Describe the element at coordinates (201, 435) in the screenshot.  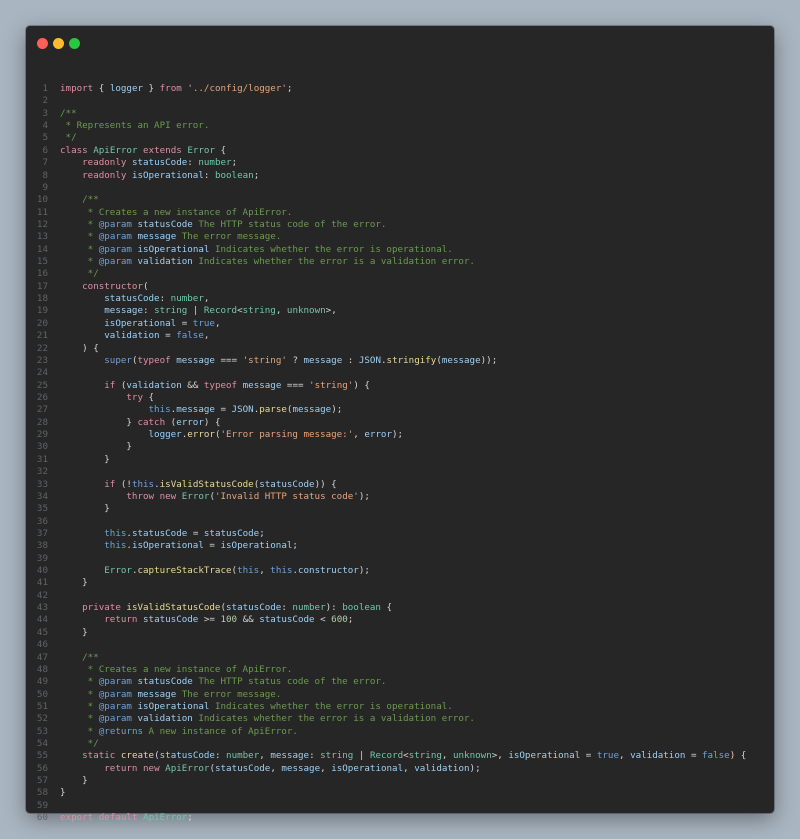
I see `code-token: error` at that location.